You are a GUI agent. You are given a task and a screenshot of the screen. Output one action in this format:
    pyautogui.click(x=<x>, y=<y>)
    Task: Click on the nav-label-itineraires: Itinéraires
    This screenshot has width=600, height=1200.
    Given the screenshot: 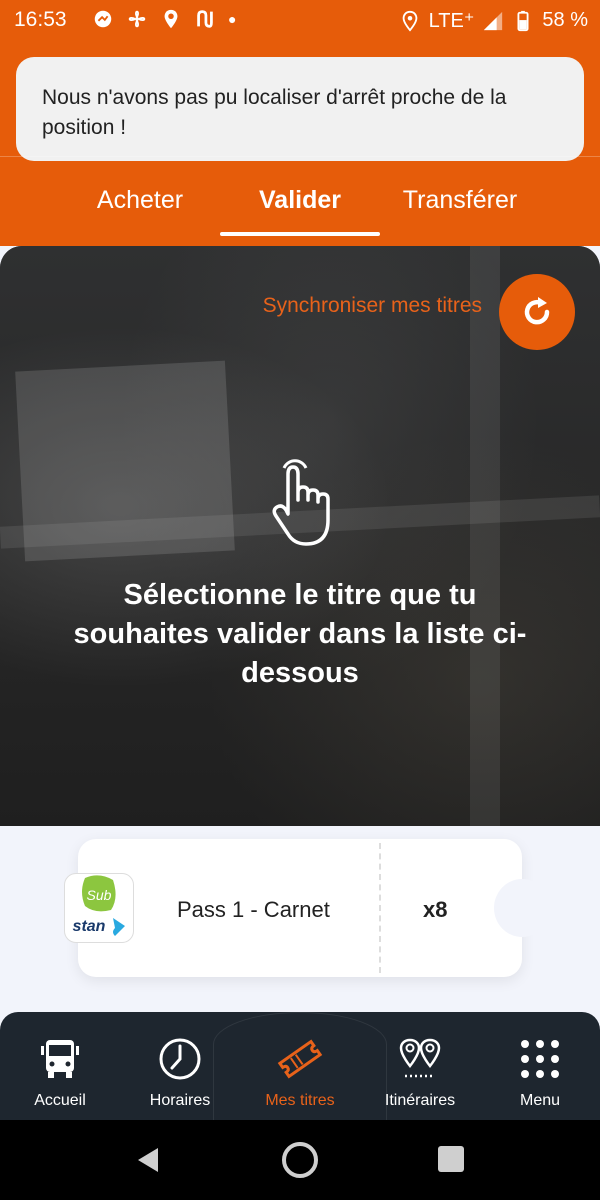 What is the action you would take?
    pyautogui.click(x=420, y=1100)
    